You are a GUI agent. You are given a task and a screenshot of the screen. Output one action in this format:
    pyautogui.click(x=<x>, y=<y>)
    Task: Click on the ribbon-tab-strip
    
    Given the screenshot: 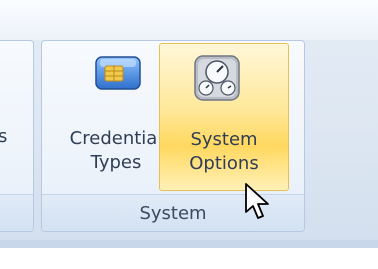 What is the action you would take?
    pyautogui.click(x=189, y=20)
    